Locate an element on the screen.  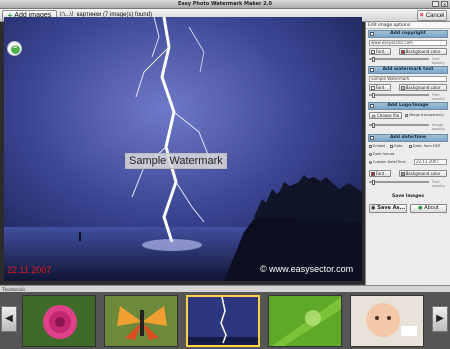
embed-label: Embed is located at coordinates (379, 146).